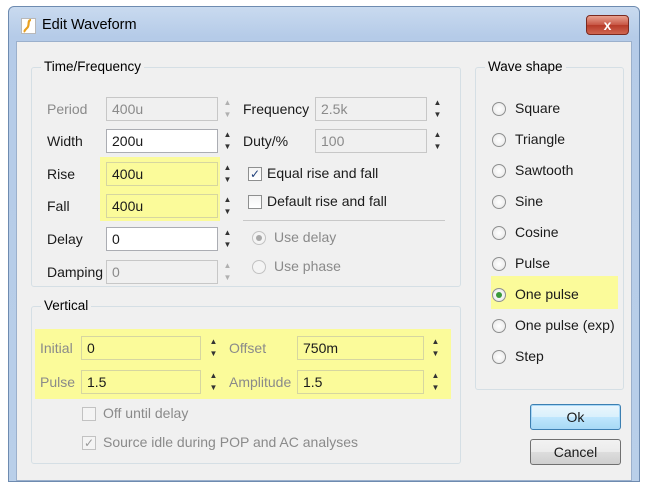  What do you see at coordinates (89, 25) in the screenshot?
I see `window-title: Edit Waveform` at bounding box center [89, 25].